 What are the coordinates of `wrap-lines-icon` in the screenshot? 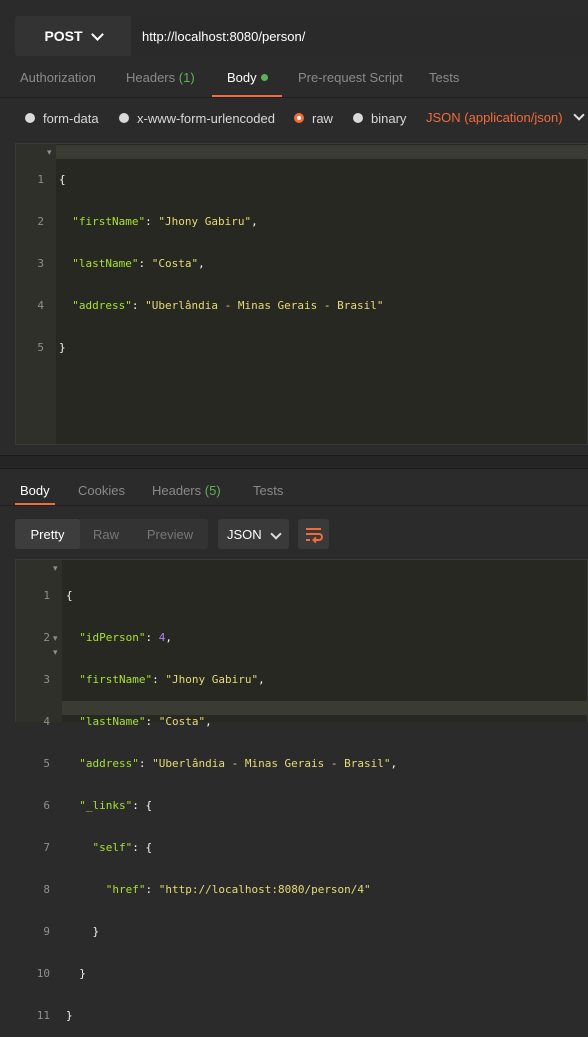 It's located at (314, 536).